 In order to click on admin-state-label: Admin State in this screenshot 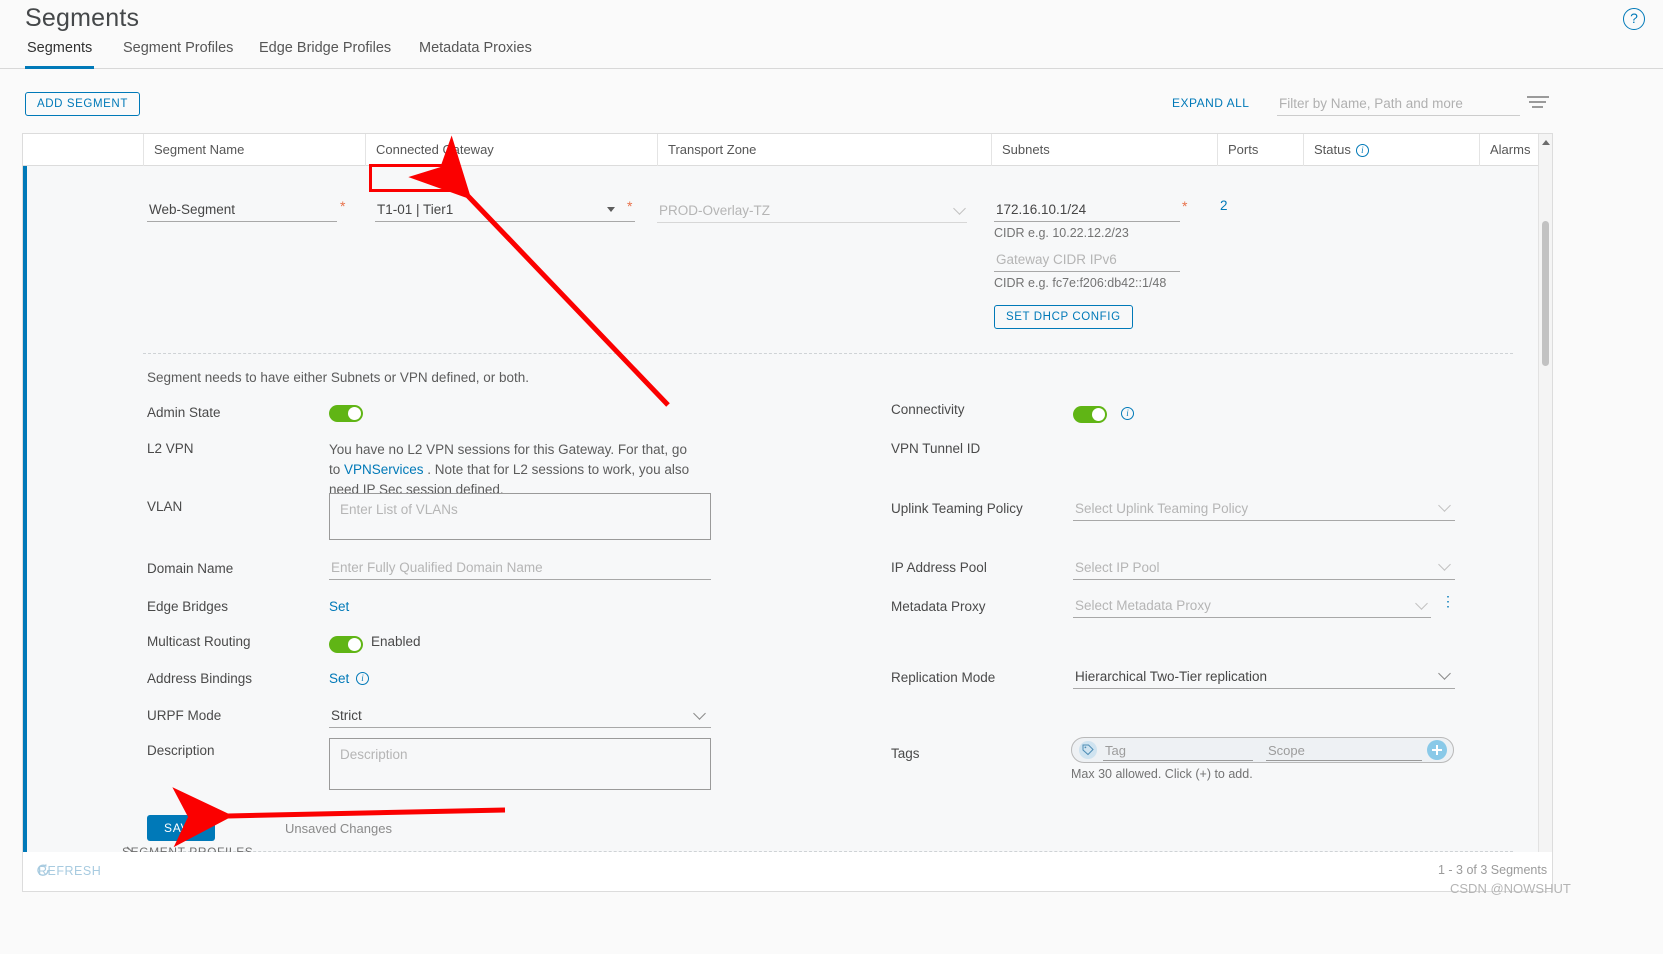, I will do `click(184, 412)`.